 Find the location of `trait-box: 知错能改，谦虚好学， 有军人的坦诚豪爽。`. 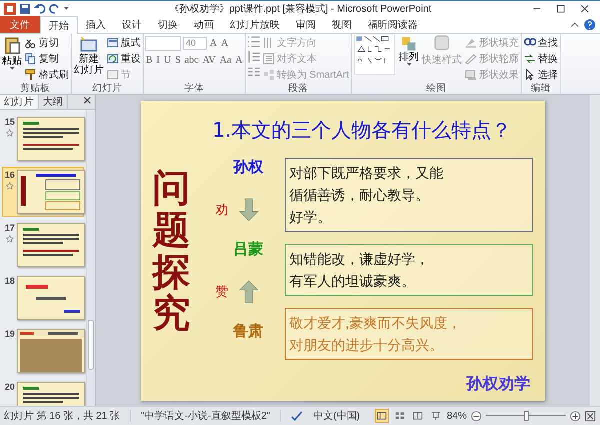

trait-box: 知错能改，谦虚好学， 有军人的坦诚豪爽。 is located at coordinates (408, 270).